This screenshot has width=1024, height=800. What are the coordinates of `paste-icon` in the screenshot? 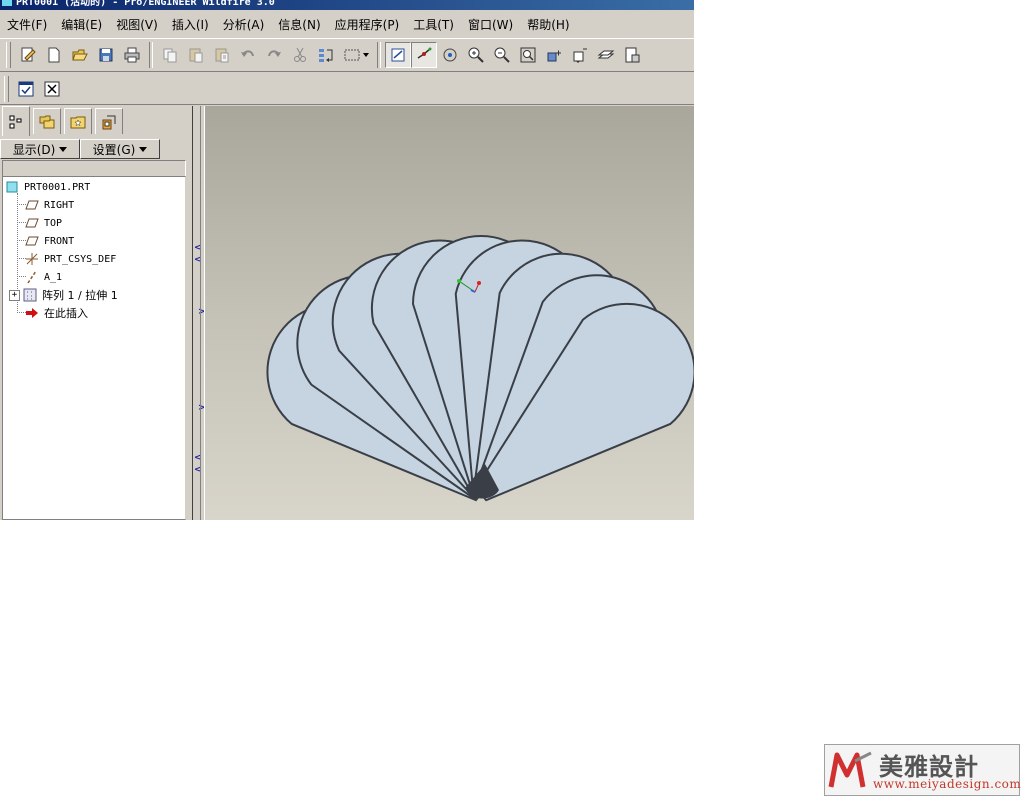 It's located at (196, 55).